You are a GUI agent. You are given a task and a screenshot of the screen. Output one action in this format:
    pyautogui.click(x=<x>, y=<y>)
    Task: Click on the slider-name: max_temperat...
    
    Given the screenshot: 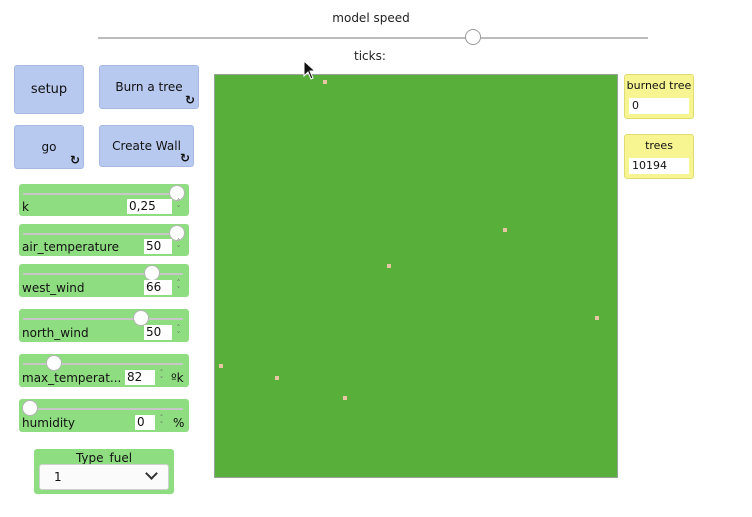 What is the action you would take?
    pyautogui.click(x=72, y=378)
    